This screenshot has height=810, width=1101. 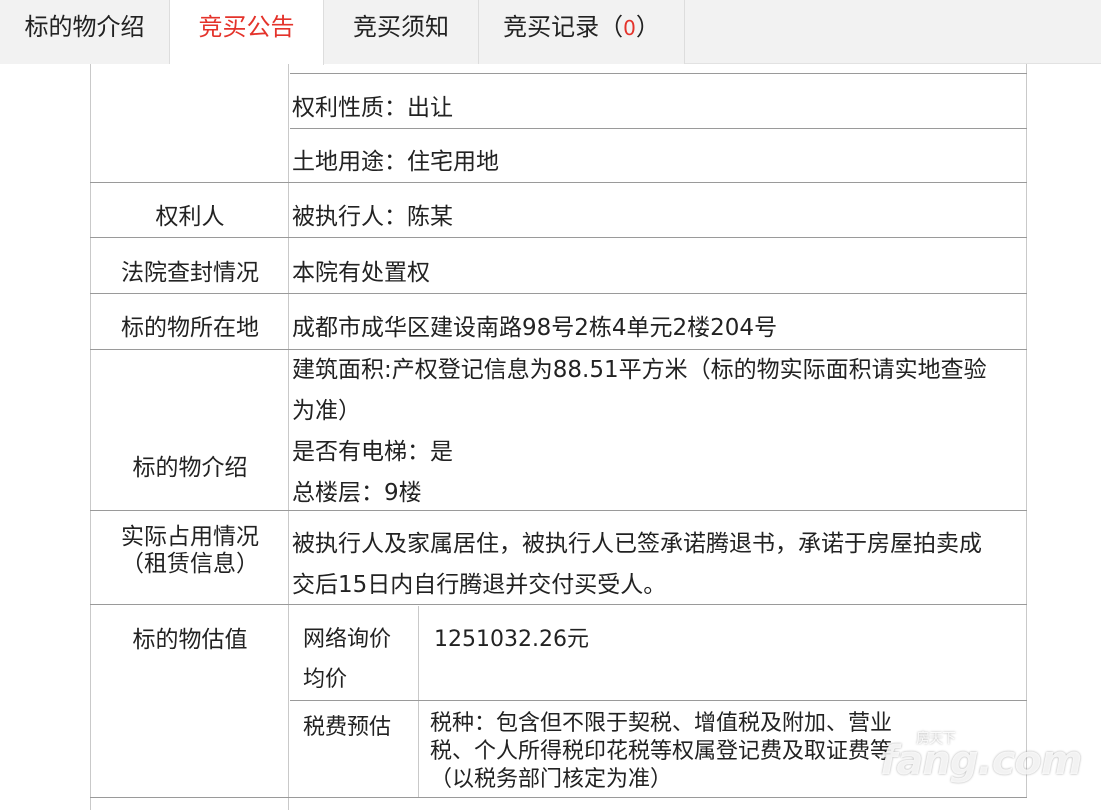 What do you see at coordinates (372, 108) in the screenshot?
I see `right-nature-value: 权利性质：出让` at bounding box center [372, 108].